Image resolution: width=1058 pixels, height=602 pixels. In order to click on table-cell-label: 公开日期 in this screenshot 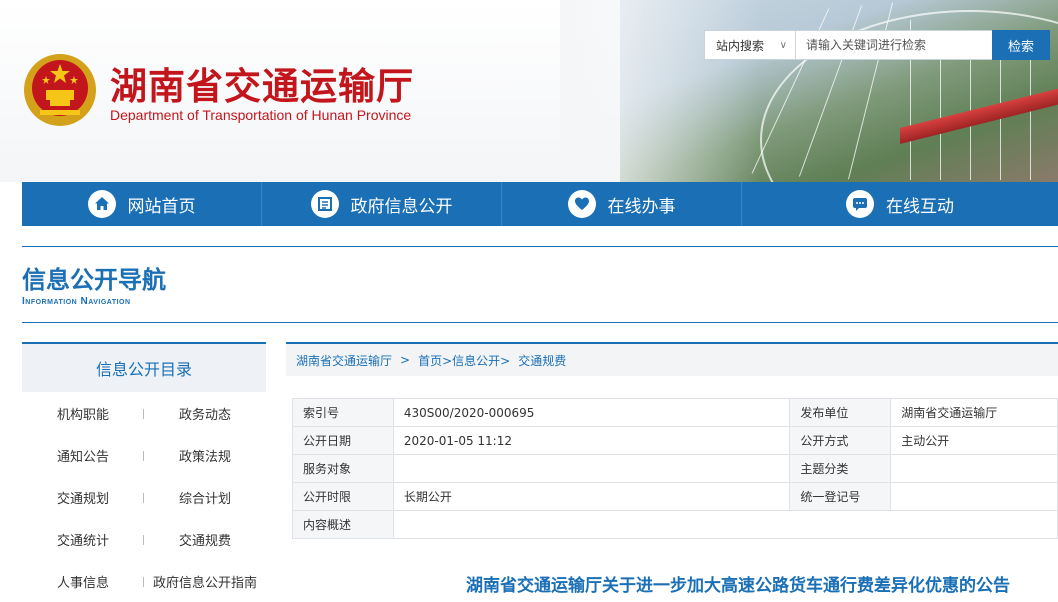, I will do `click(343, 440)`.